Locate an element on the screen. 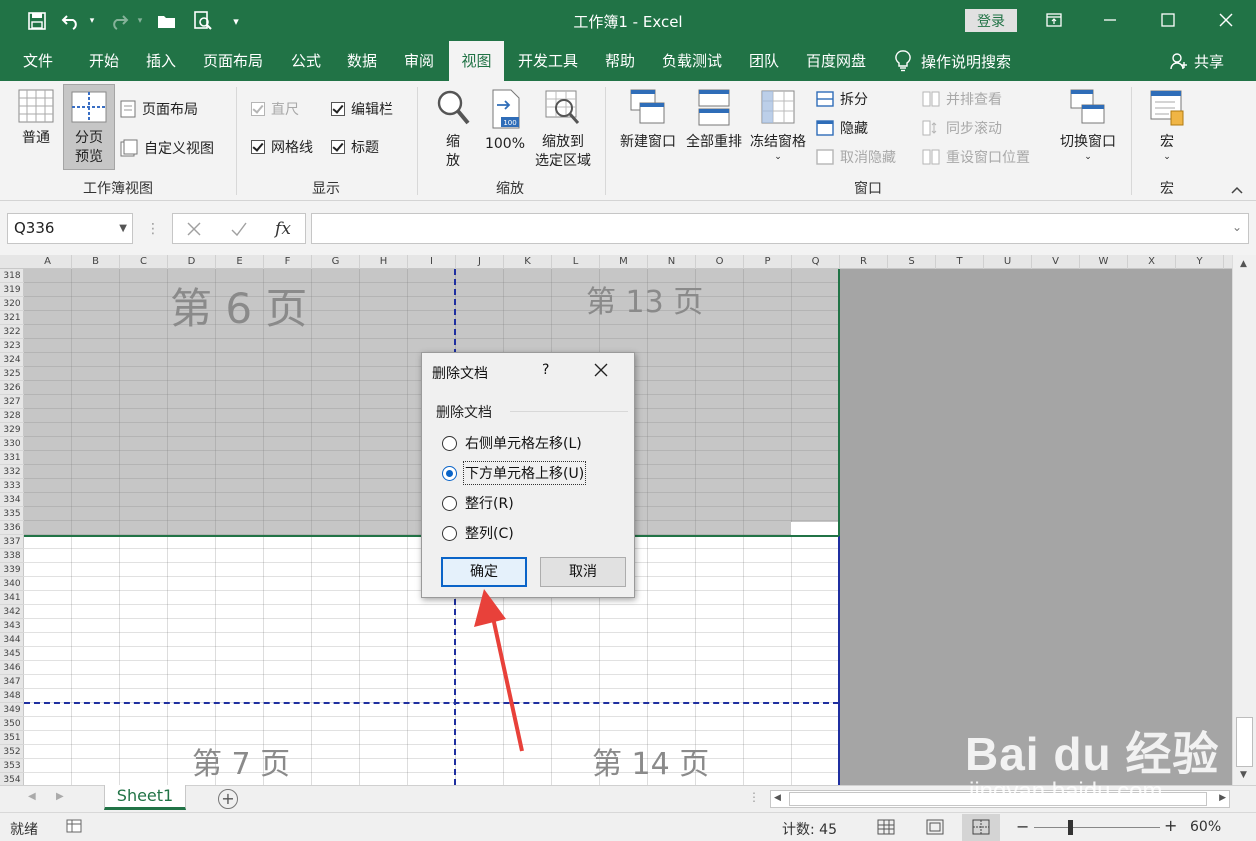  row-header: 341 is located at coordinates (12, 598).